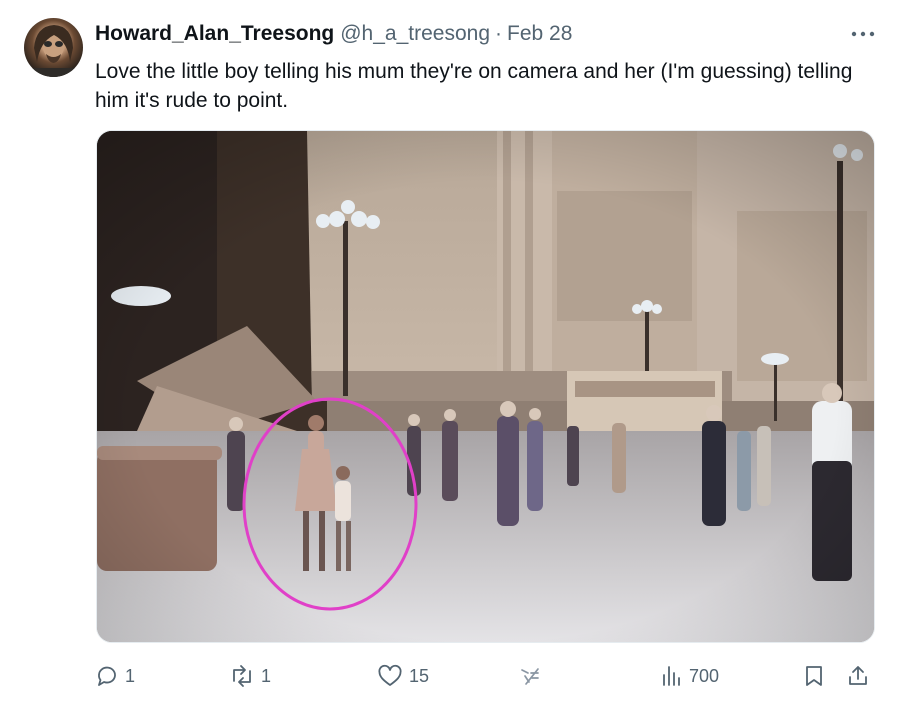 This screenshot has height=708, width=900. I want to click on author-name: Howard_Alan_Treesong, so click(214, 34).